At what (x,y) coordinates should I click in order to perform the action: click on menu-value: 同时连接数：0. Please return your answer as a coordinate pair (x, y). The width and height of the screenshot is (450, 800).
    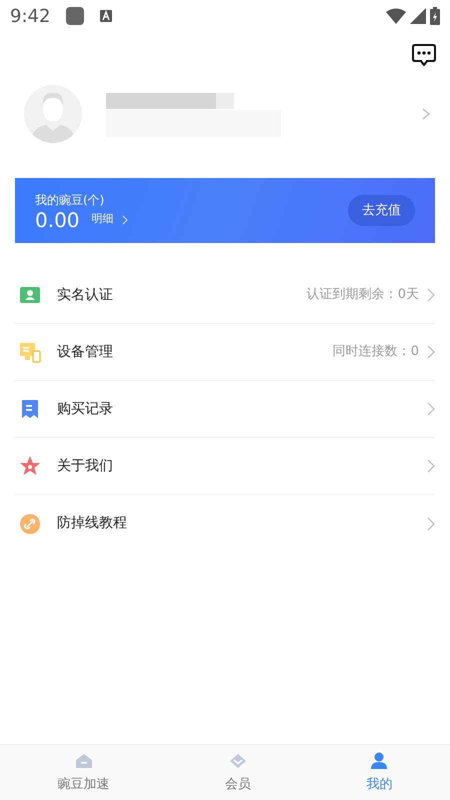
    Looking at the image, I should click on (375, 352).